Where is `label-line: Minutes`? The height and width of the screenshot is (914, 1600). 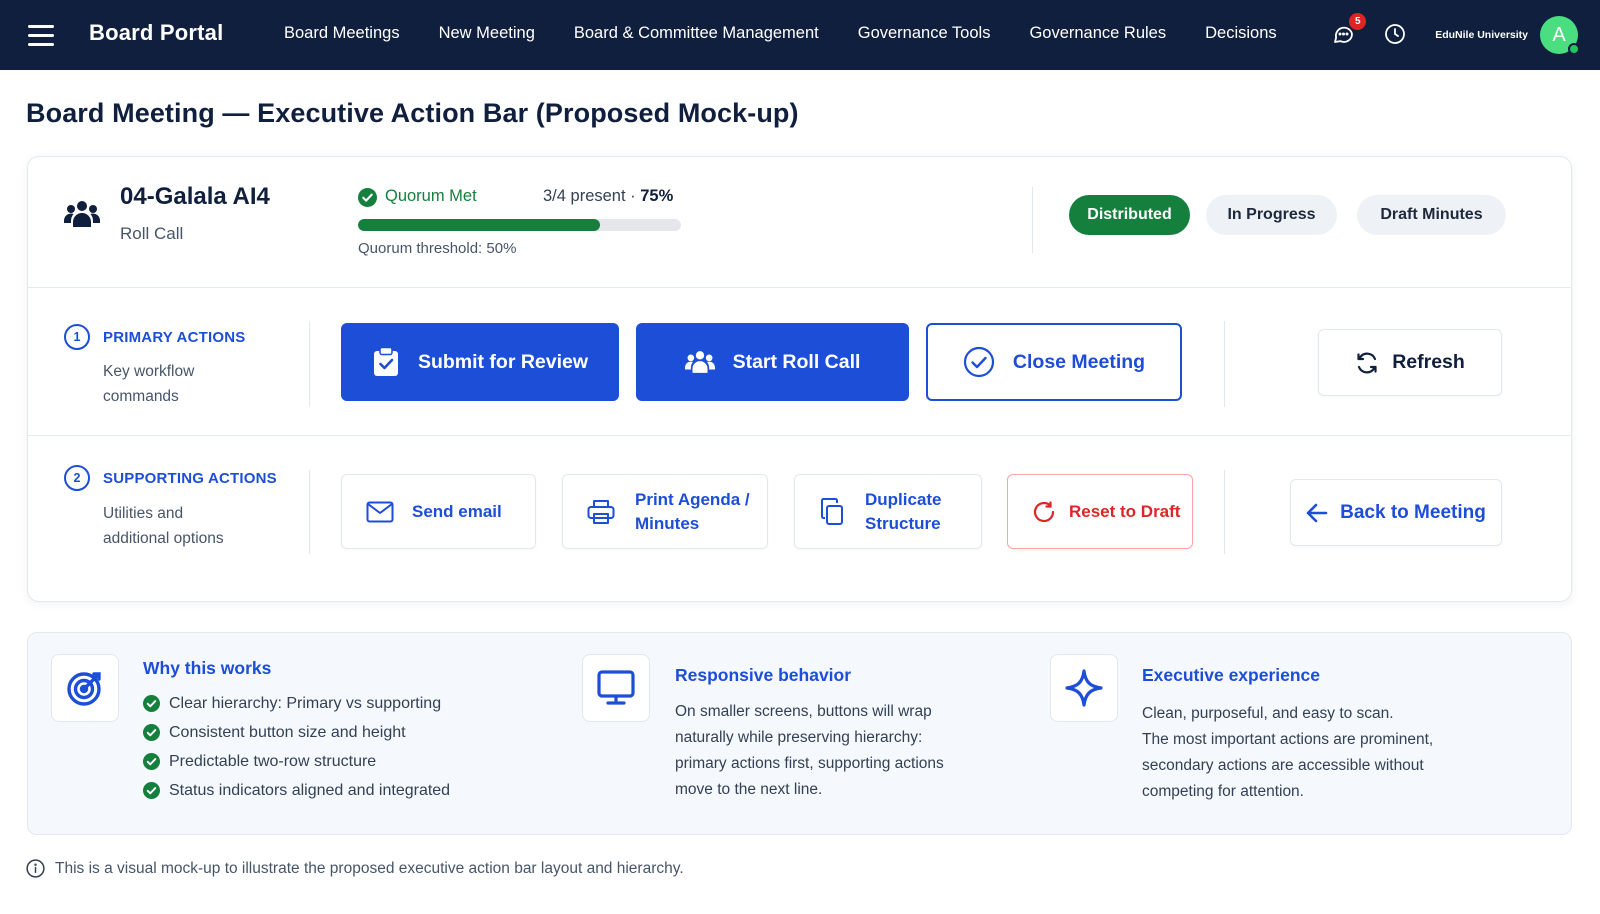 label-line: Minutes is located at coordinates (667, 523).